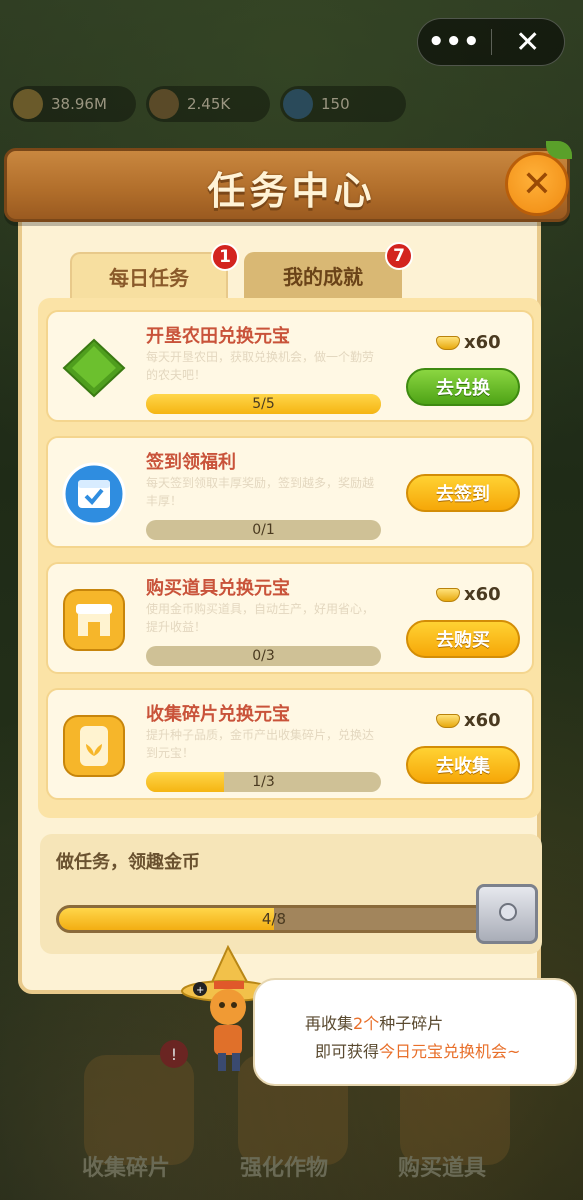 The image size is (583, 1200). I want to click on miniprogram-capsule: ••• ✕, so click(491, 42).